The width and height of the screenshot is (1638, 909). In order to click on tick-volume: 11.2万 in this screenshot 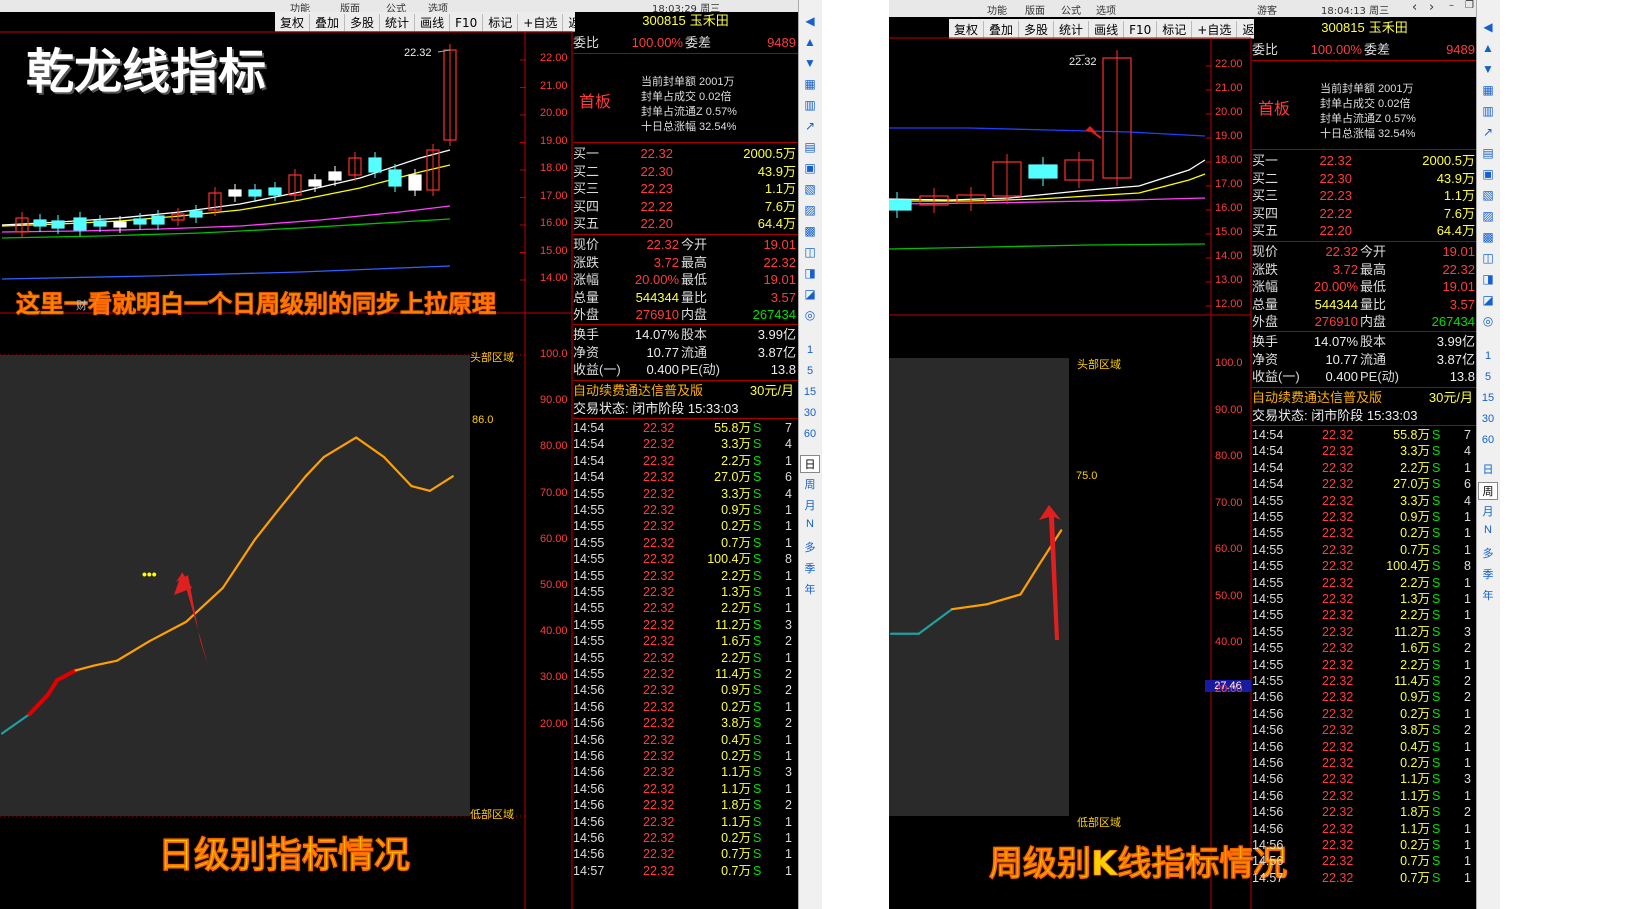, I will do `click(1412, 631)`.